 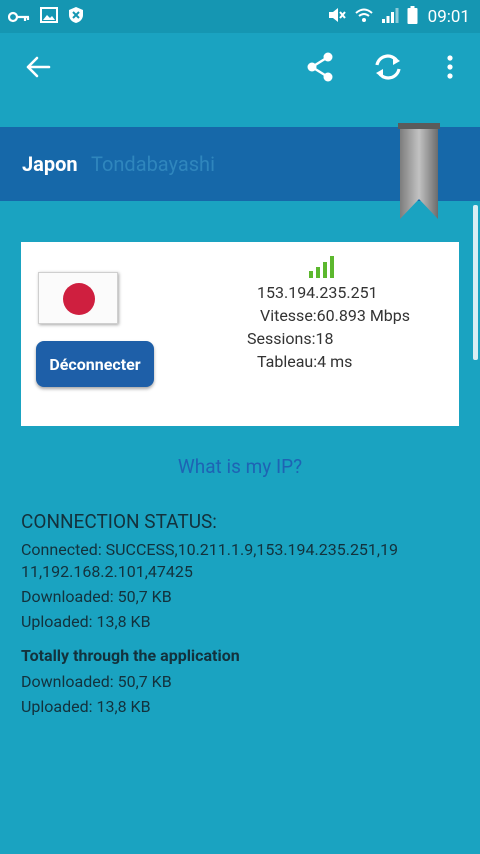 What do you see at coordinates (76, 17) in the screenshot?
I see `shield-icon` at bounding box center [76, 17].